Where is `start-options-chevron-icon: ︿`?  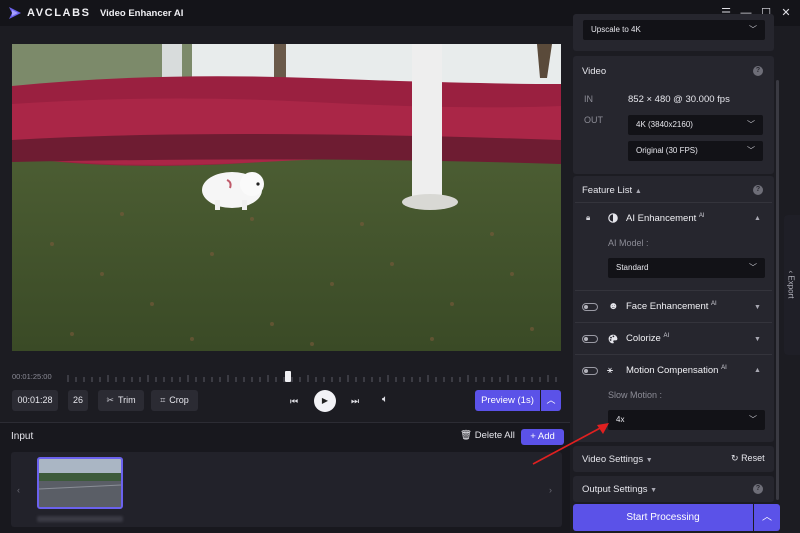
start-options-chevron-icon: ︿ is located at coordinates (767, 517).